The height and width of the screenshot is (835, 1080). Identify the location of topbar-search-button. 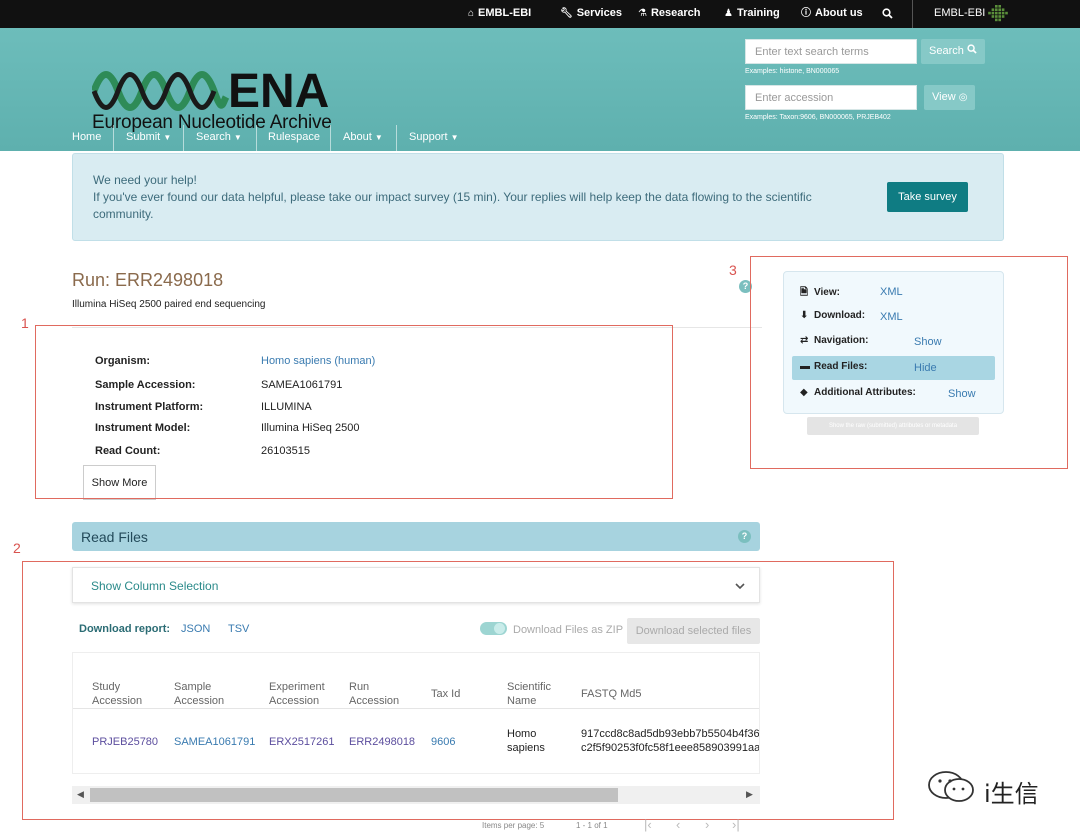
(887, 14).